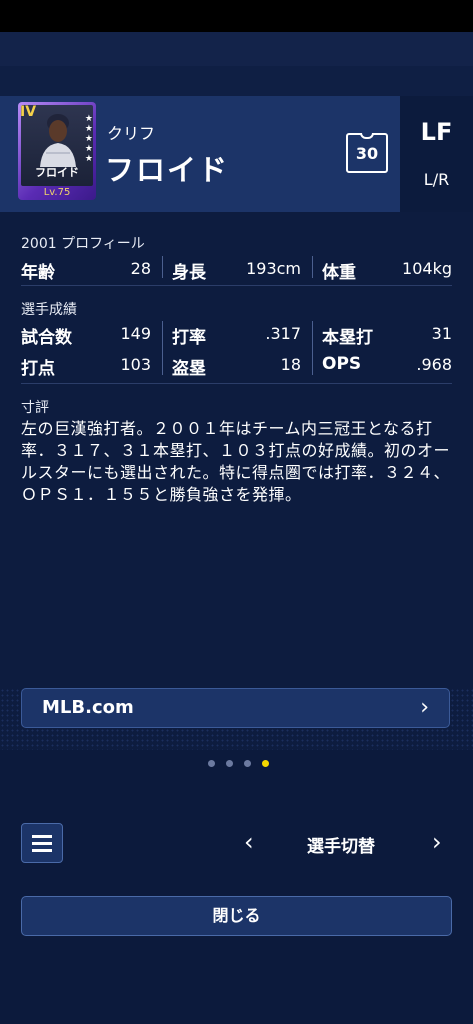 This screenshot has height=1024, width=473. I want to click on mlb-link-button: MLB.com ›, so click(235, 708).